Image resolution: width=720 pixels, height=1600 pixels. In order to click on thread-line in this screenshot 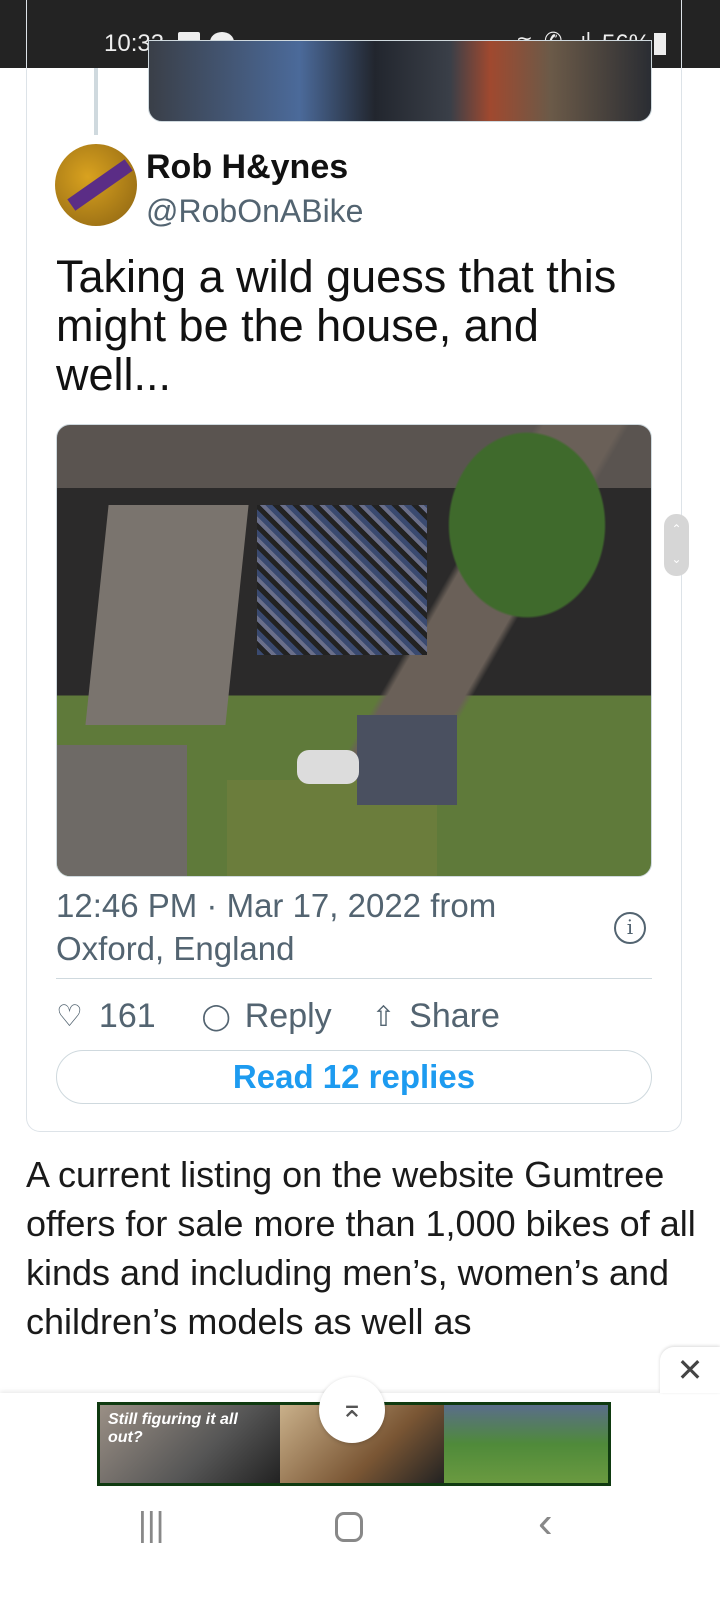, I will do `click(96, 101)`.